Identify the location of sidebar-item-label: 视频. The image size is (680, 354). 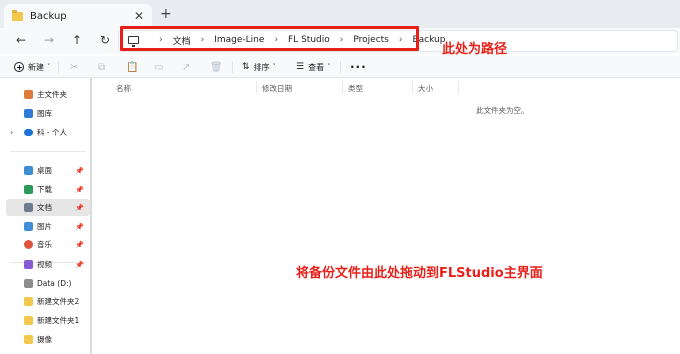
(44, 264).